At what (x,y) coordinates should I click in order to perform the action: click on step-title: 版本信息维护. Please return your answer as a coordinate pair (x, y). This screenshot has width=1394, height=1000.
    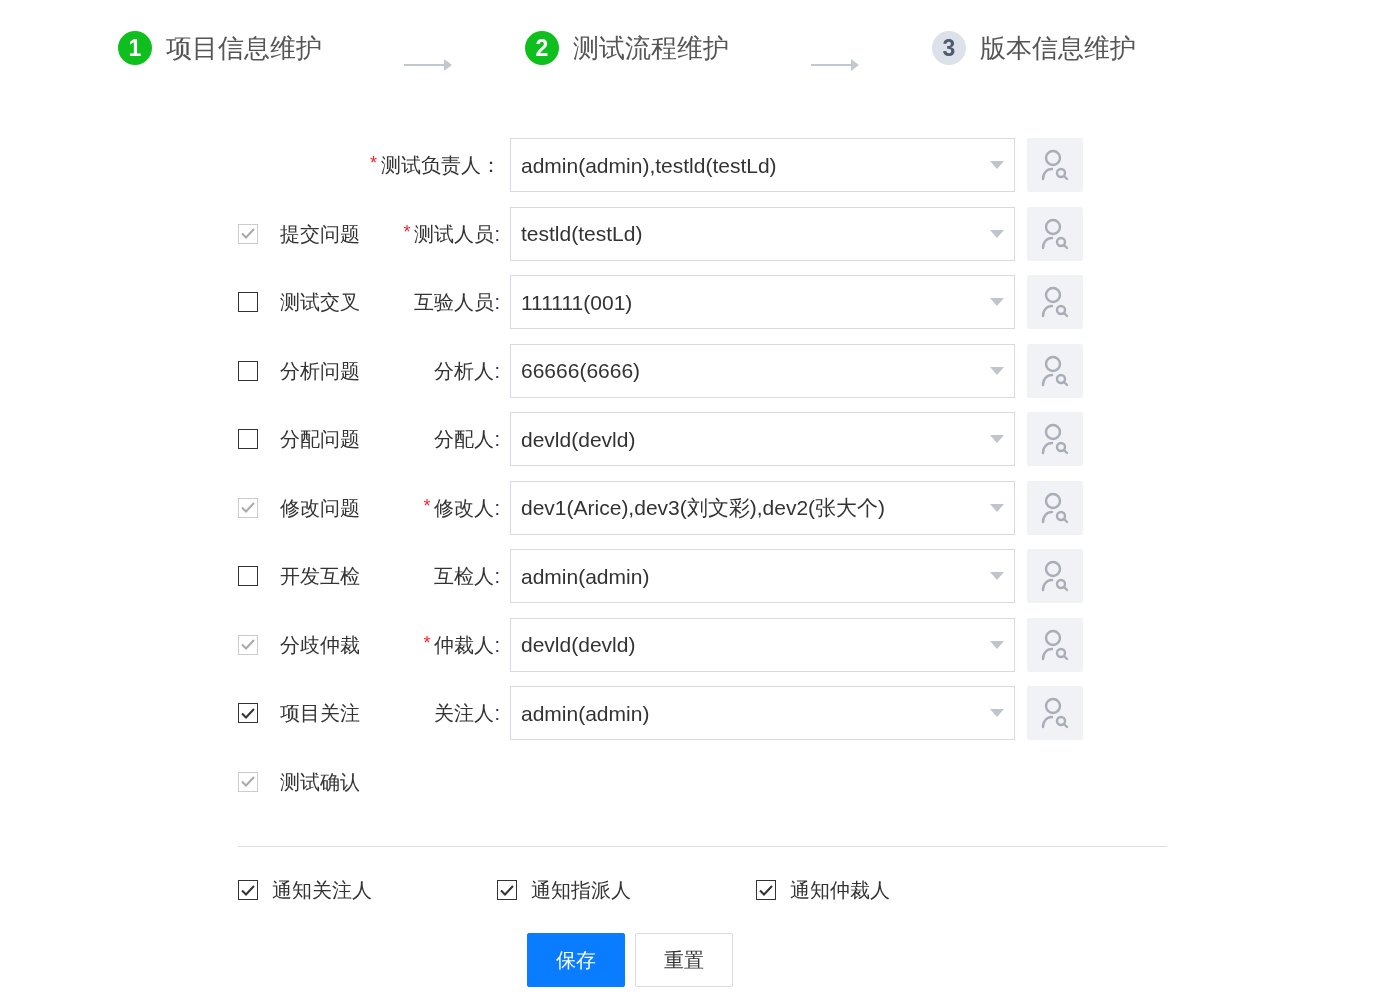
    Looking at the image, I should click on (1058, 48).